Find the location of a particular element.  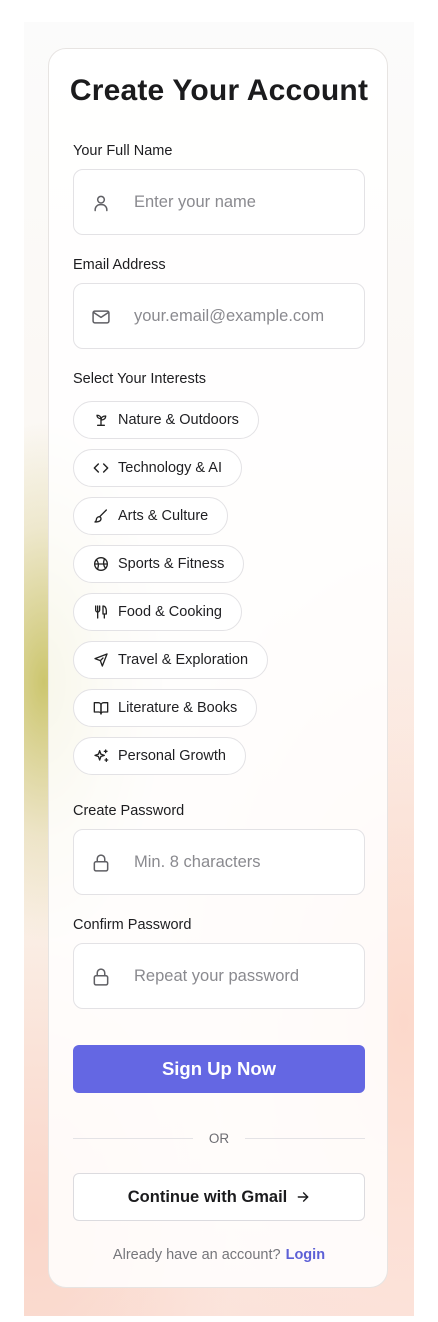

basketball-icon is located at coordinates (101, 564).